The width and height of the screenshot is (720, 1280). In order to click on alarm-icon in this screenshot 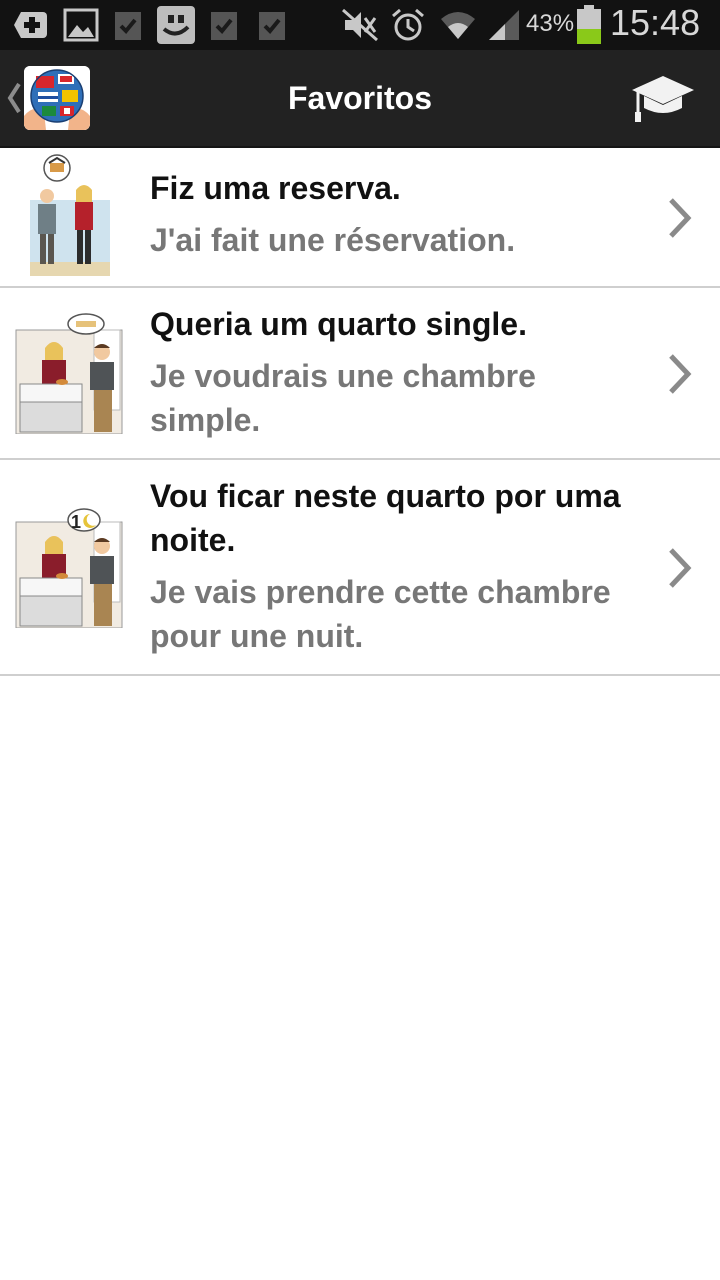, I will do `click(408, 25)`.